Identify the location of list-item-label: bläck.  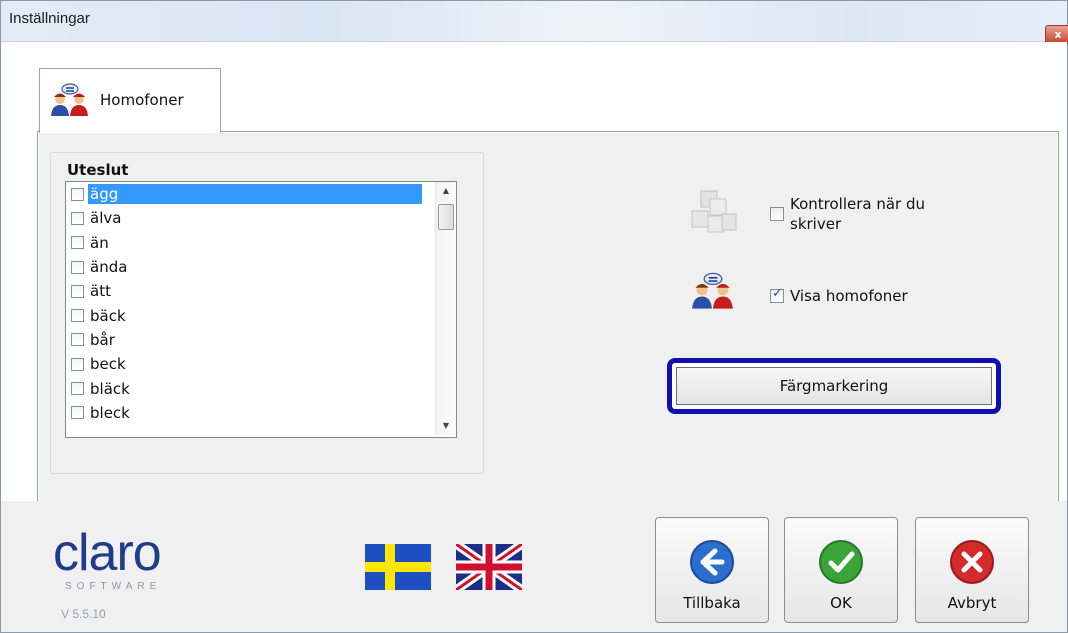
(110, 388).